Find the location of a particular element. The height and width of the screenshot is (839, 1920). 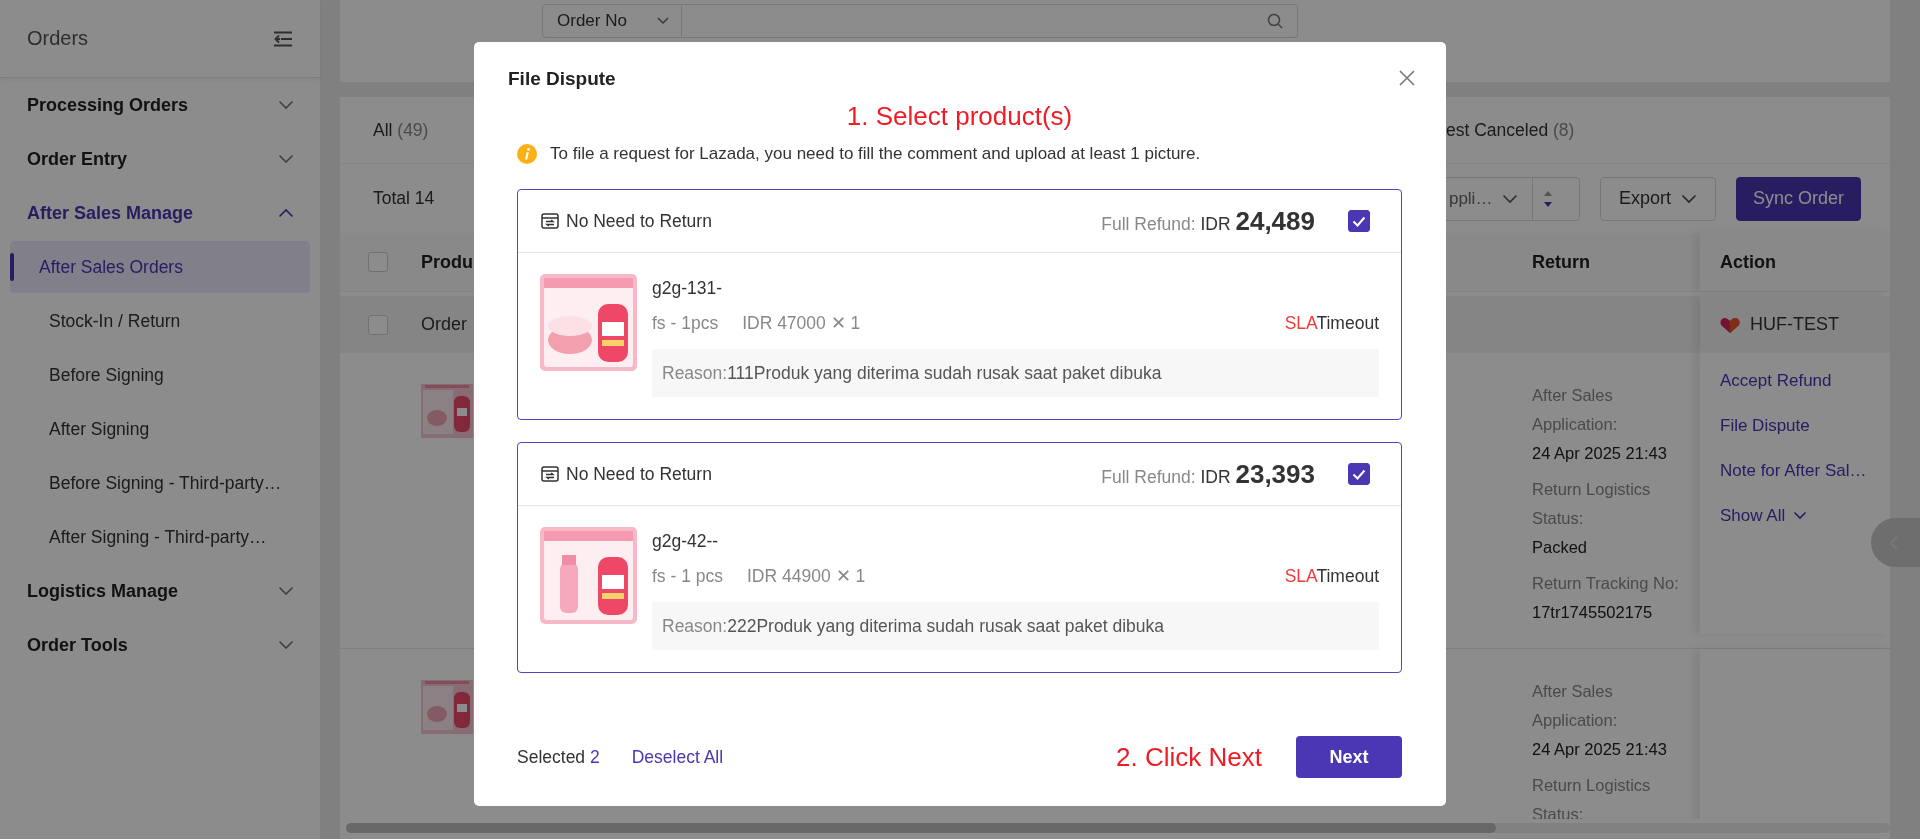

selected-count: Selected 2 is located at coordinates (558, 757).